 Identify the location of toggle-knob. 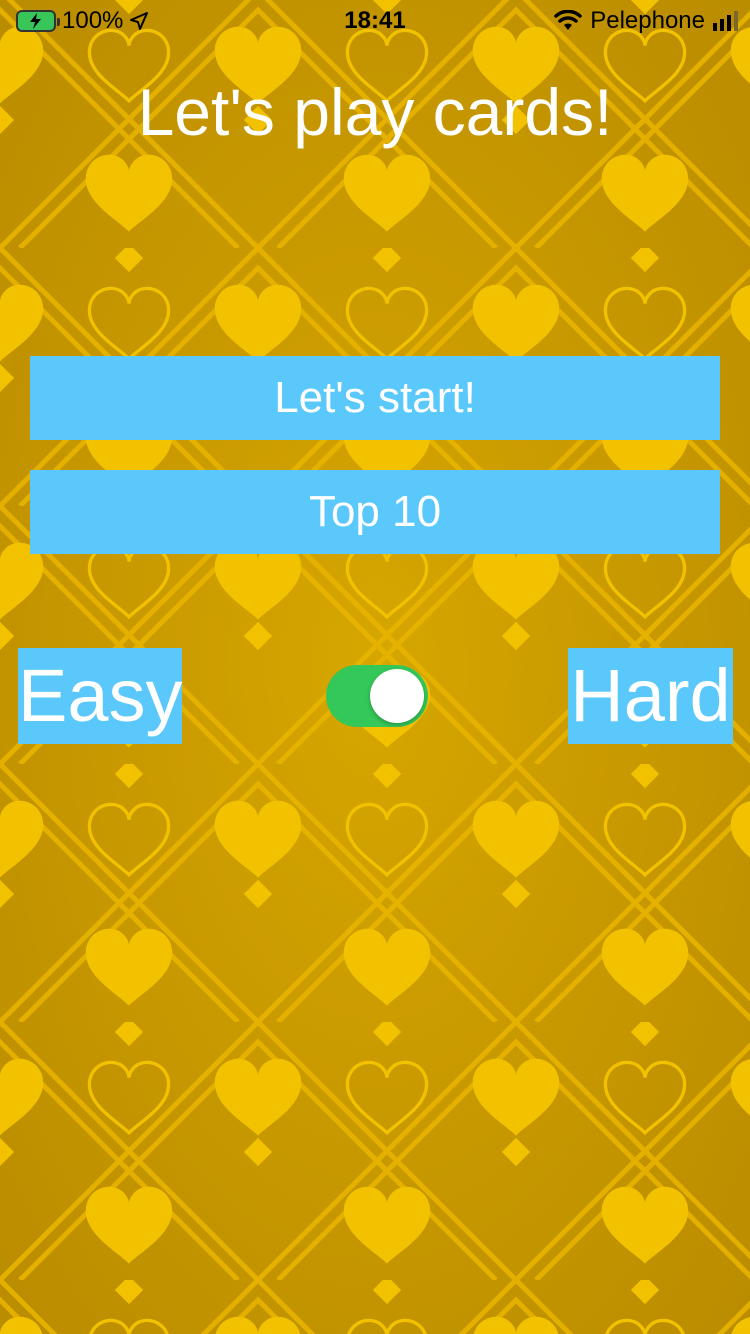
(397, 696).